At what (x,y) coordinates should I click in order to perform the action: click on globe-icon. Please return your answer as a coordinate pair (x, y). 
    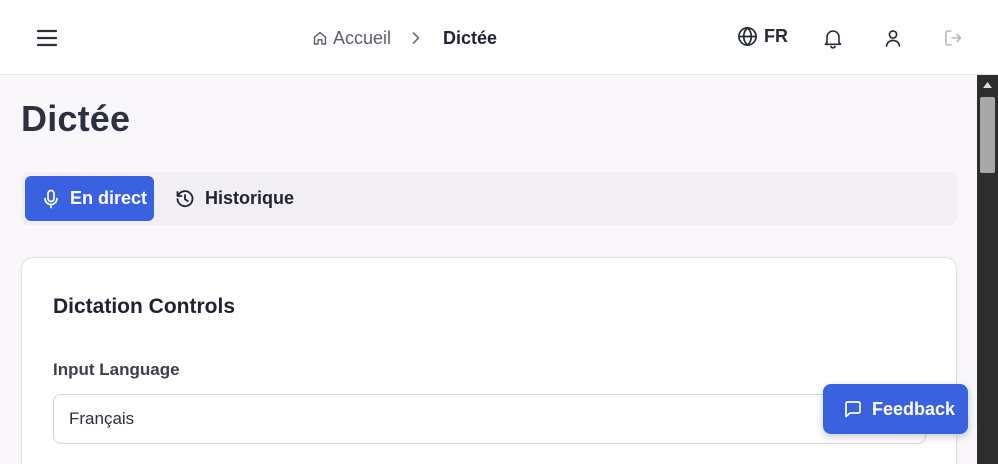
    Looking at the image, I should click on (747, 36).